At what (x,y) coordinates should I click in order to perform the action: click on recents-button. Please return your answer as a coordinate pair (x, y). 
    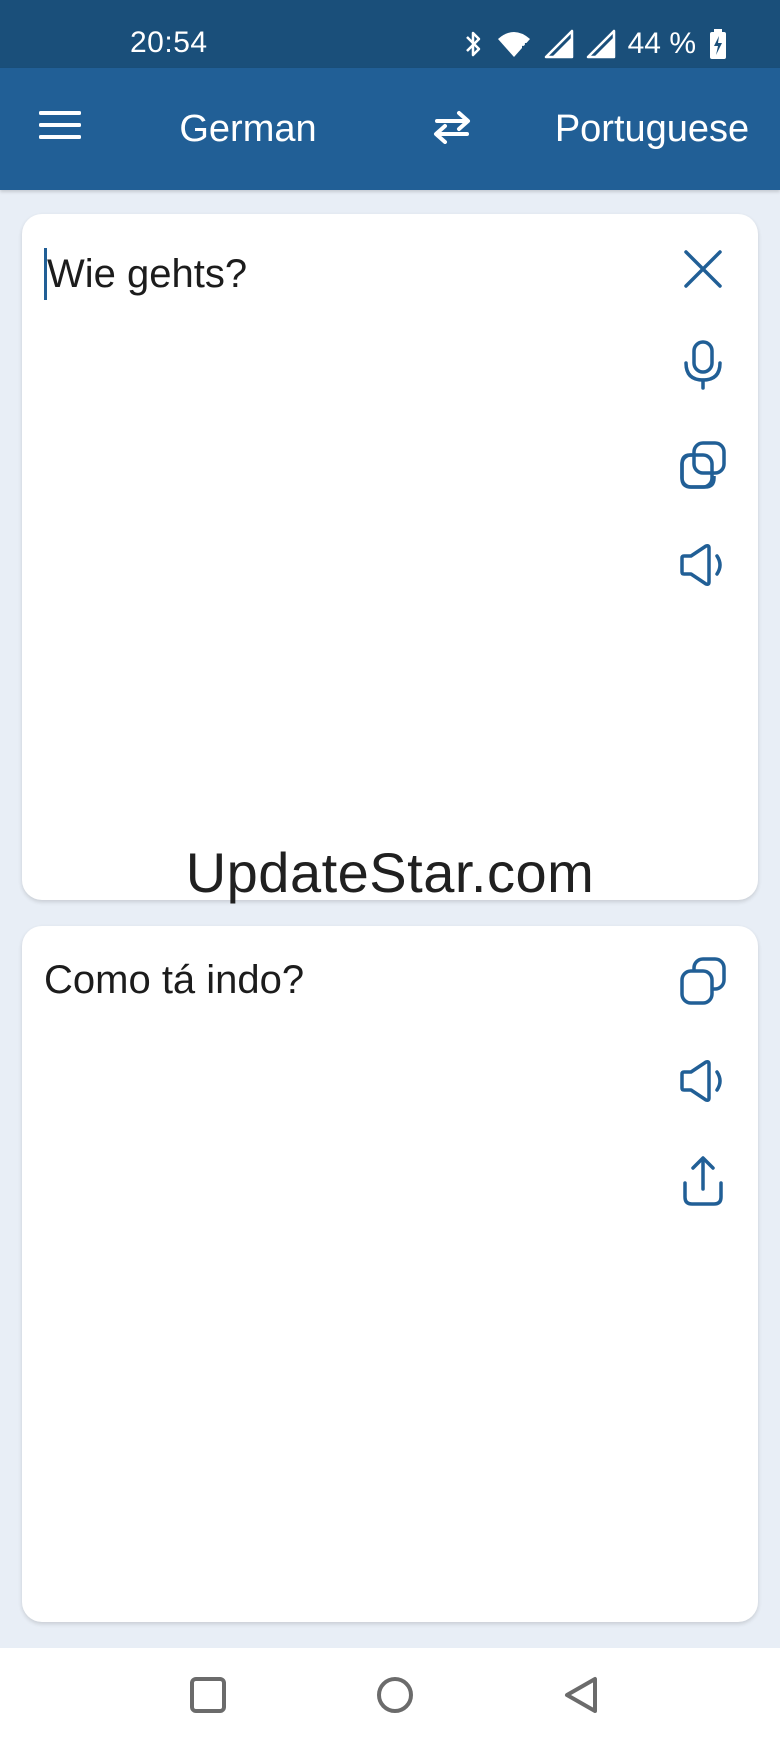
    Looking at the image, I should click on (208, 1697).